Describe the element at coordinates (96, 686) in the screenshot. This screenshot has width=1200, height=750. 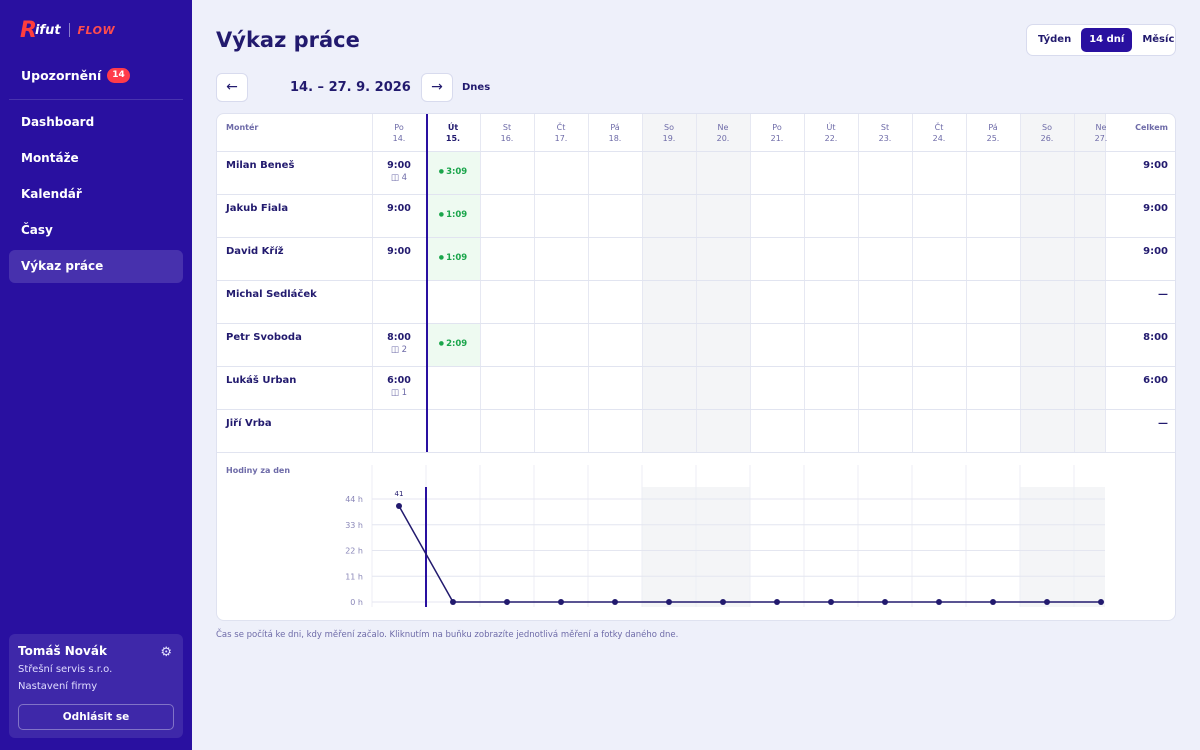
I see `company-settings-link: Nastavení firmy` at that location.